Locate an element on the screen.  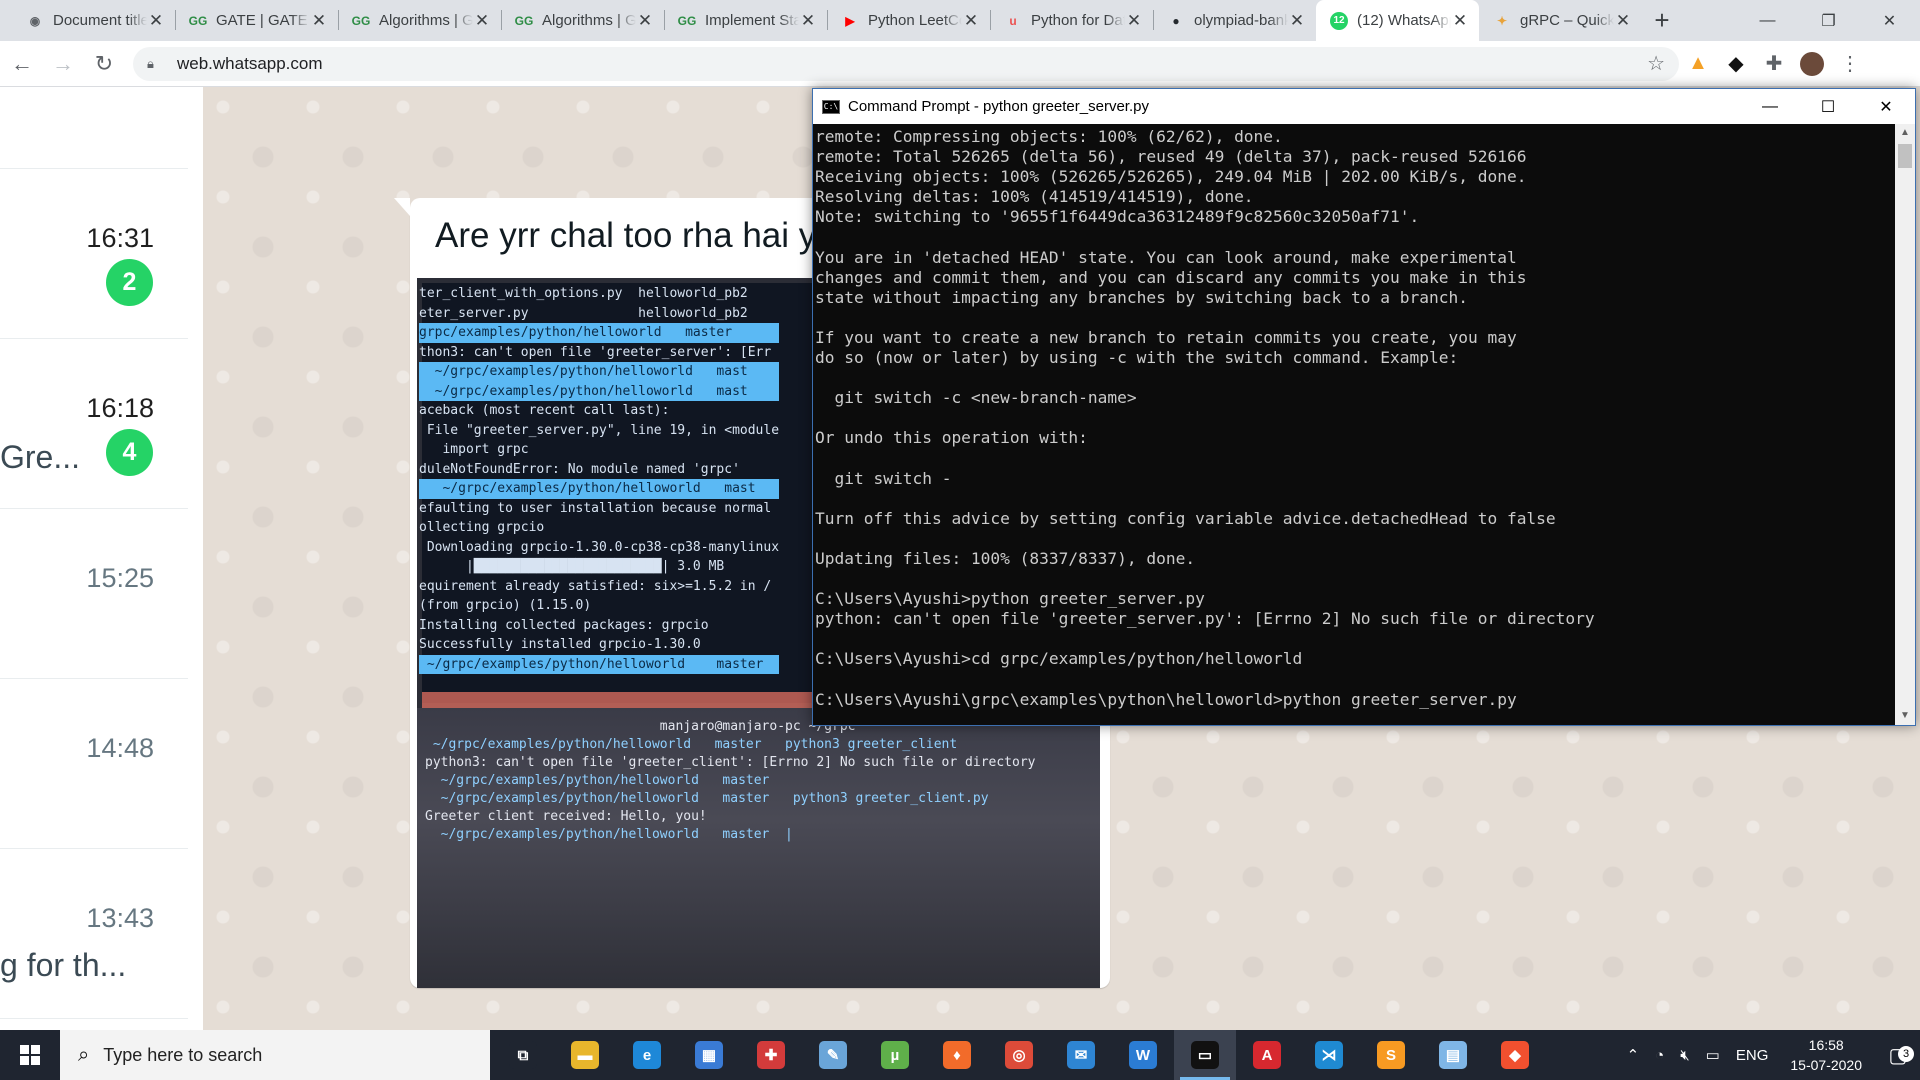
scroll-down-icon: ▼ is located at coordinates (1905, 716).